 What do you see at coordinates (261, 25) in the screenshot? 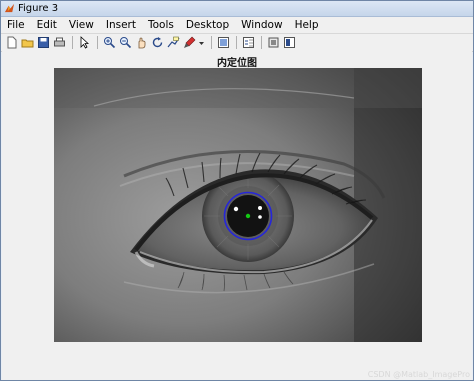
I see `menu-window: Window` at bounding box center [261, 25].